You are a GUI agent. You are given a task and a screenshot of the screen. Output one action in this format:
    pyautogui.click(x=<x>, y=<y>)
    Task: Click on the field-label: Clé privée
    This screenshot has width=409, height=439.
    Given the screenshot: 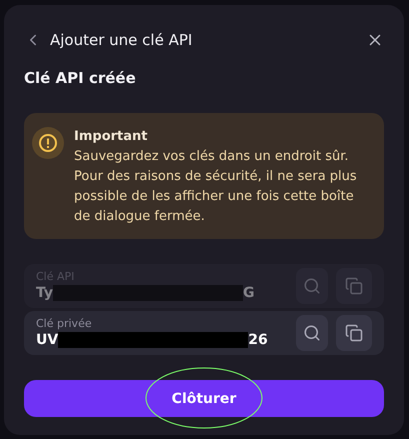 What is the action you would take?
    pyautogui.click(x=64, y=324)
    